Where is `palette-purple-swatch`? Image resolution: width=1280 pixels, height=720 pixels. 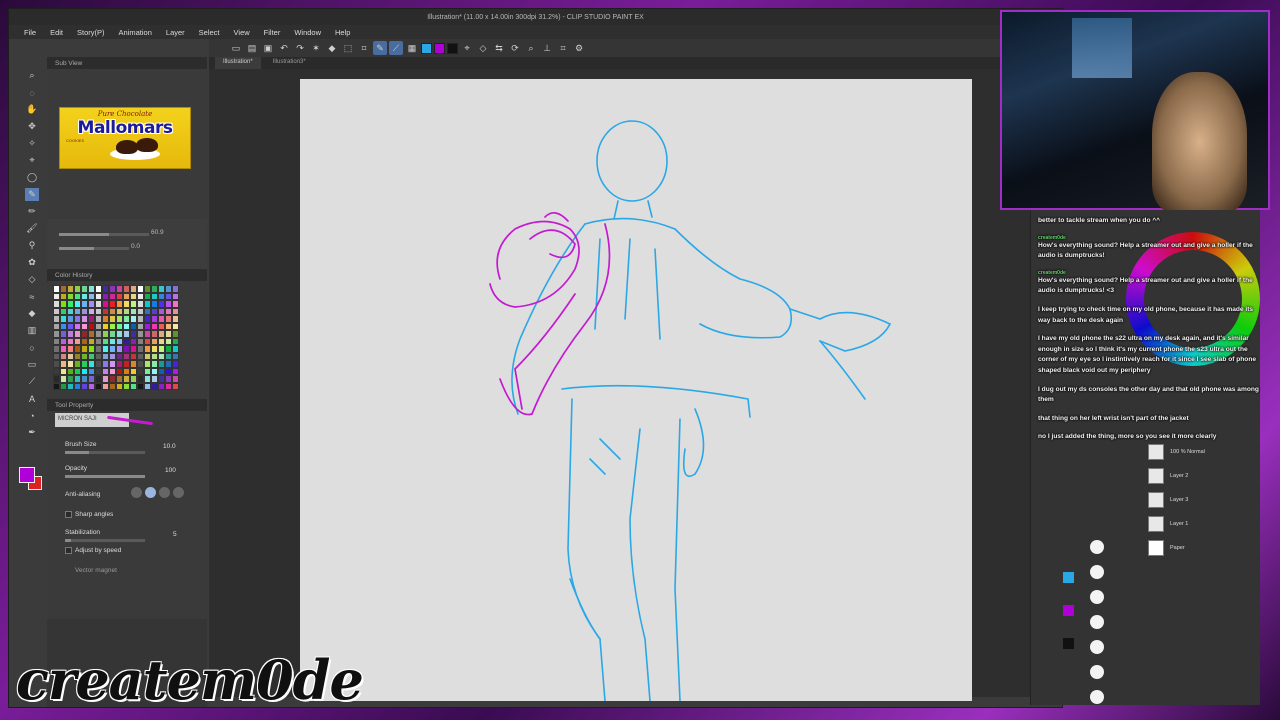 palette-purple-swatch is located at coordinates (1068, 610).